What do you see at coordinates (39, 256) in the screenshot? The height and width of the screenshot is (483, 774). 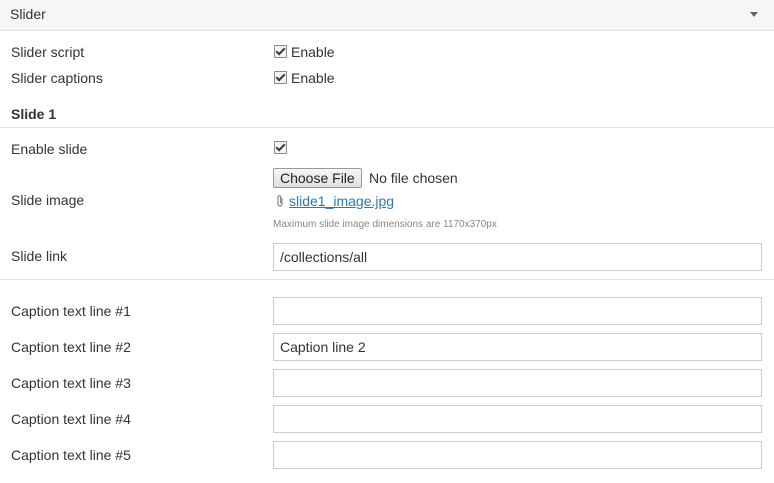 I see `slide-link-label: Slide link` at bounding box center [39, 256].